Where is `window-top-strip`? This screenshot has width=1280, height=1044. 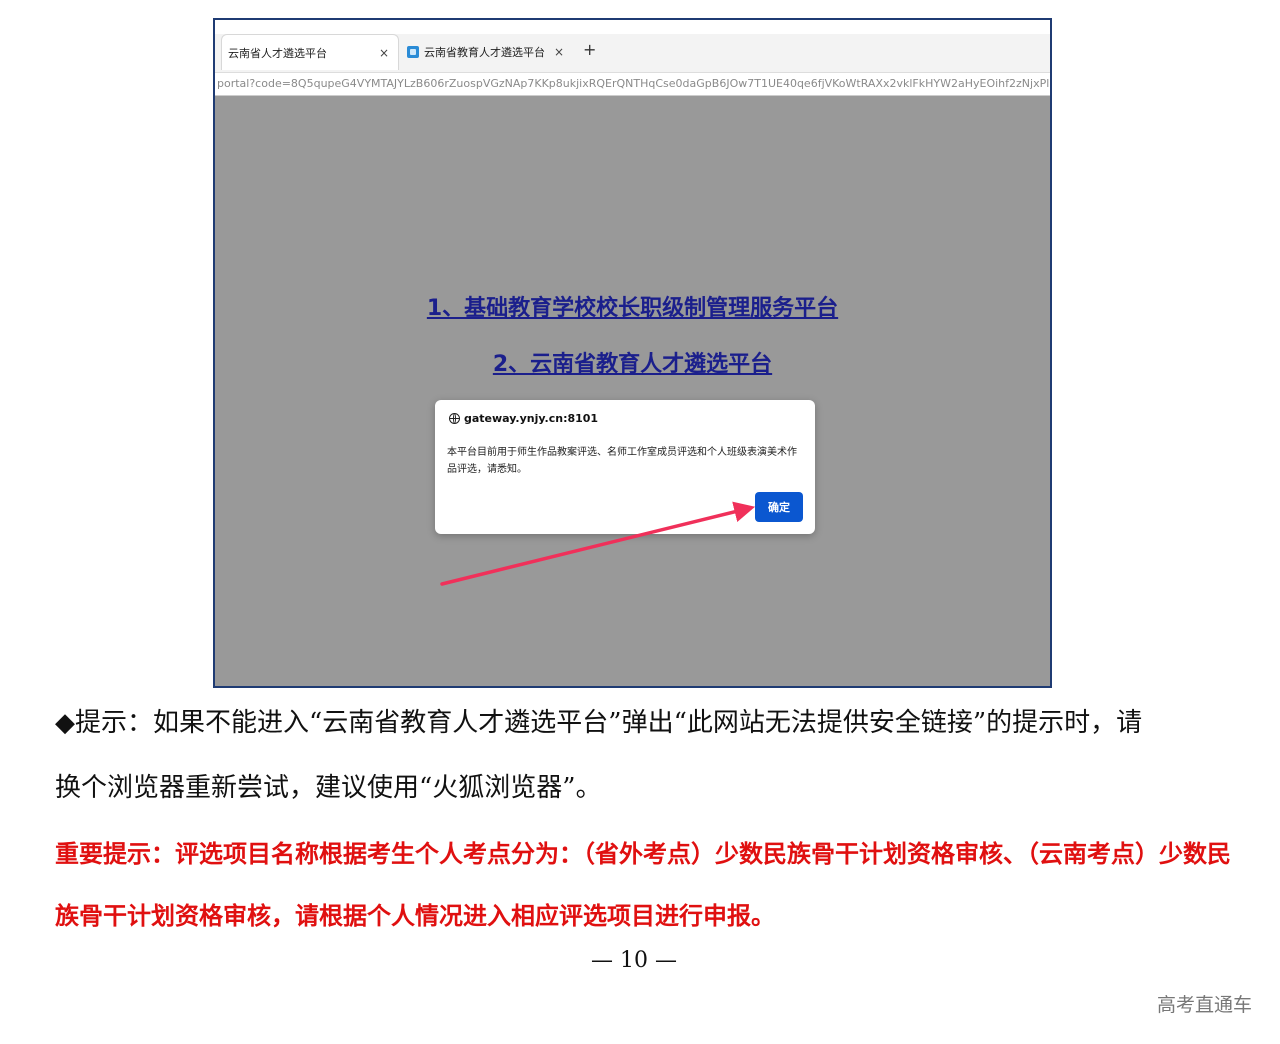 window-top-strip is located at coordinates (632, 27).